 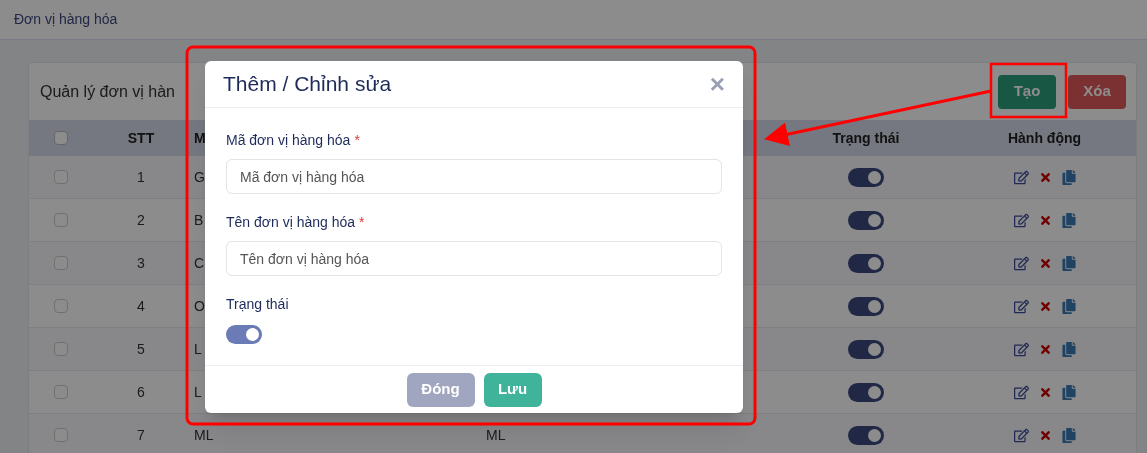 What do you see at coordinates (141, 176) in the screenshot?
I see `table-cell: 1` at bounding box center [141, 176].